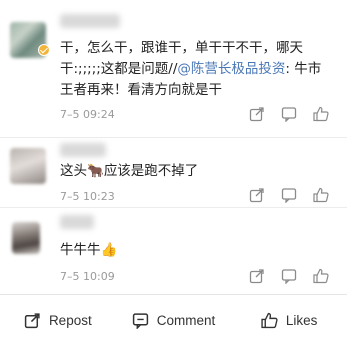  What do you see at coordinates (196, 250) in the screenshot?
I see `comment-text: 牛牛牛👍` at bounding box center [196, 250].